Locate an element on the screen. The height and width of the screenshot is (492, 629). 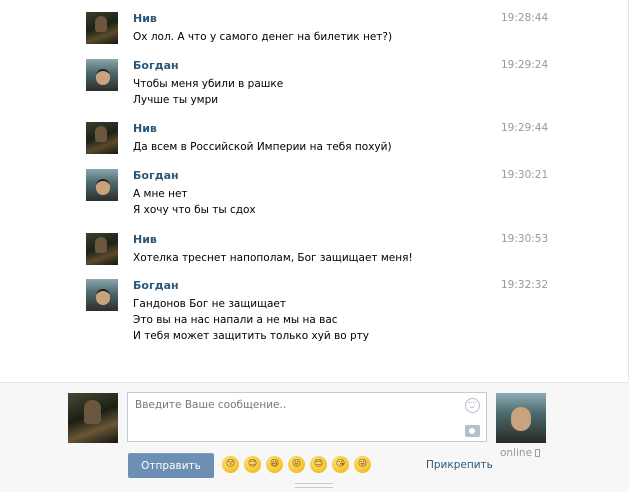
message-time: 19:32:32 is located at coordinates (531, 285).